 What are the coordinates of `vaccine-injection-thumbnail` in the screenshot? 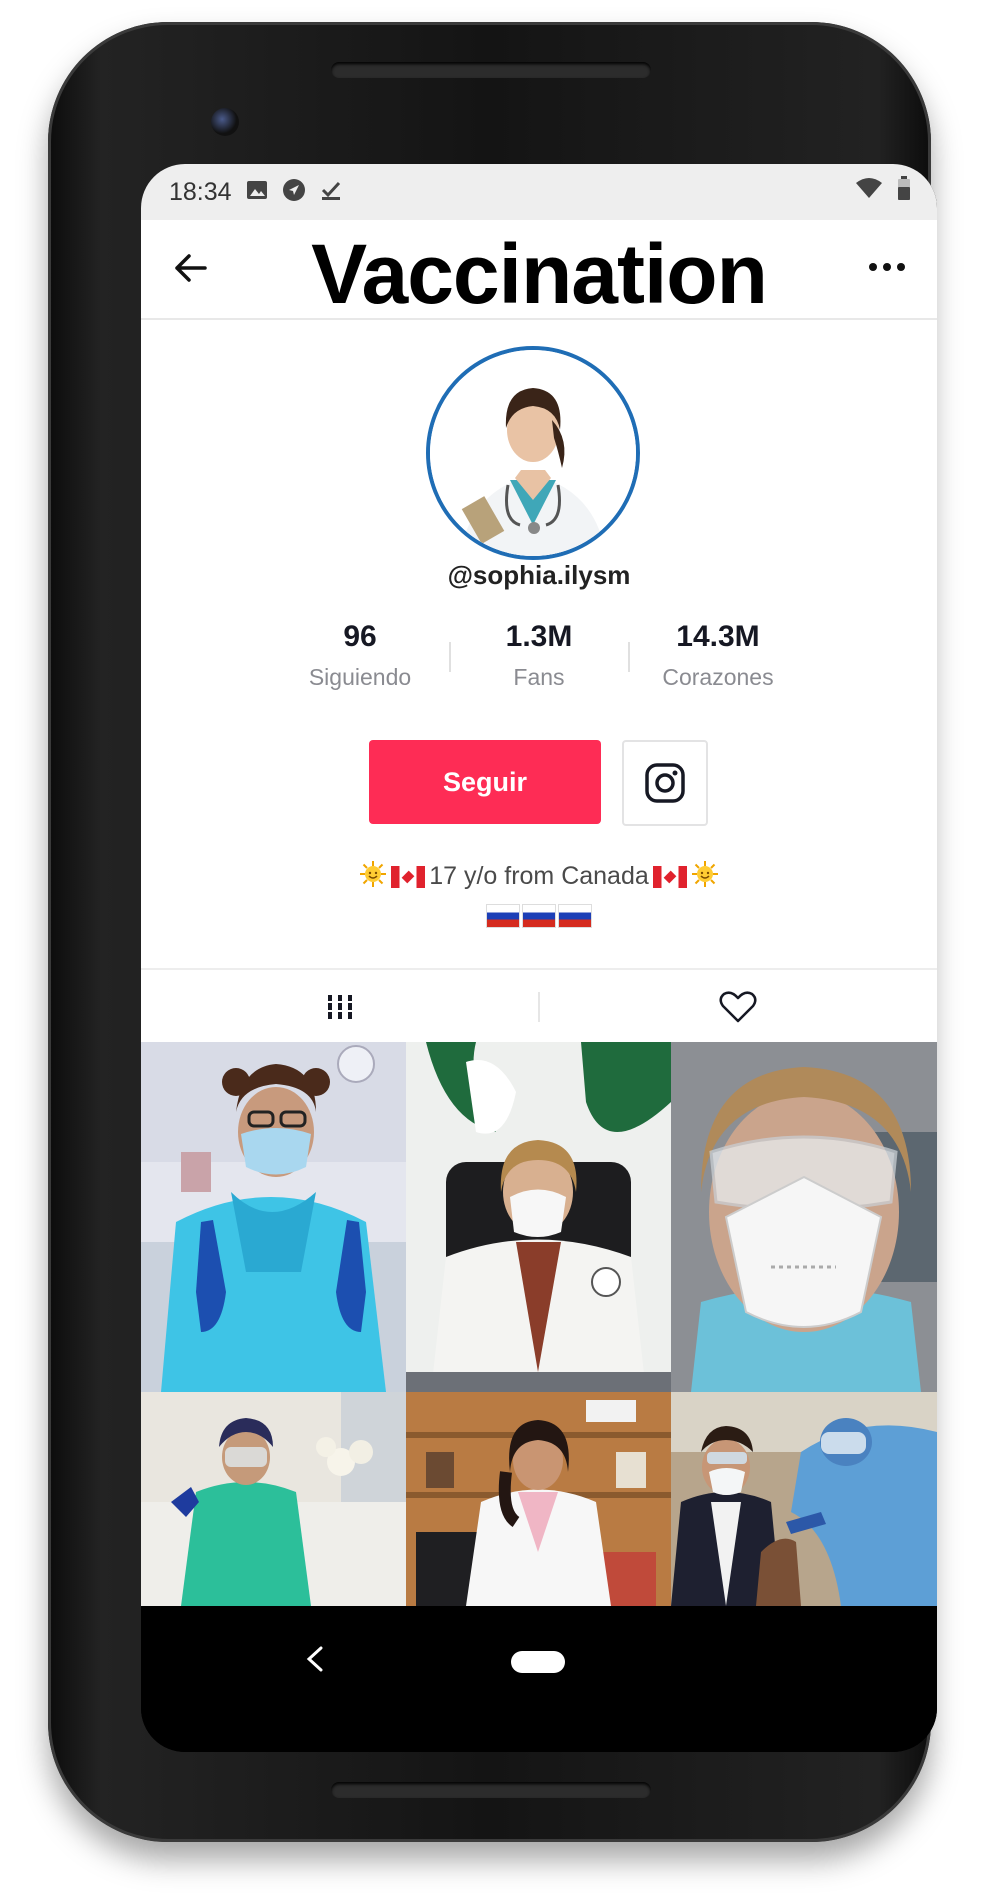 It's located at (804, 1499).